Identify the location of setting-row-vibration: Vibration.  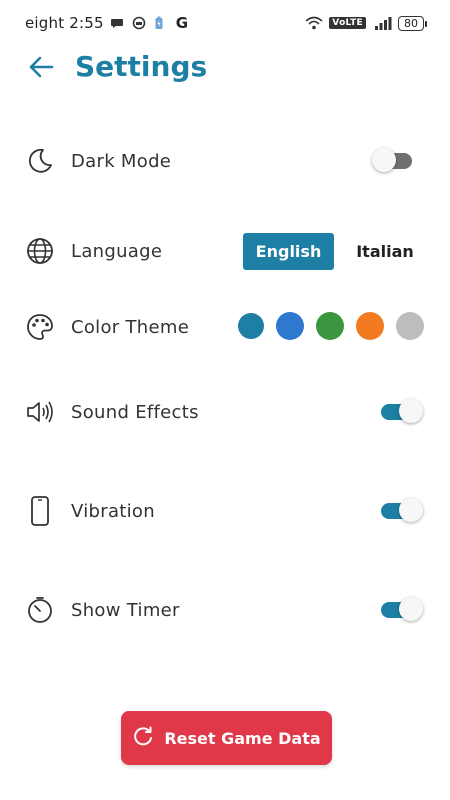
(225, 511).